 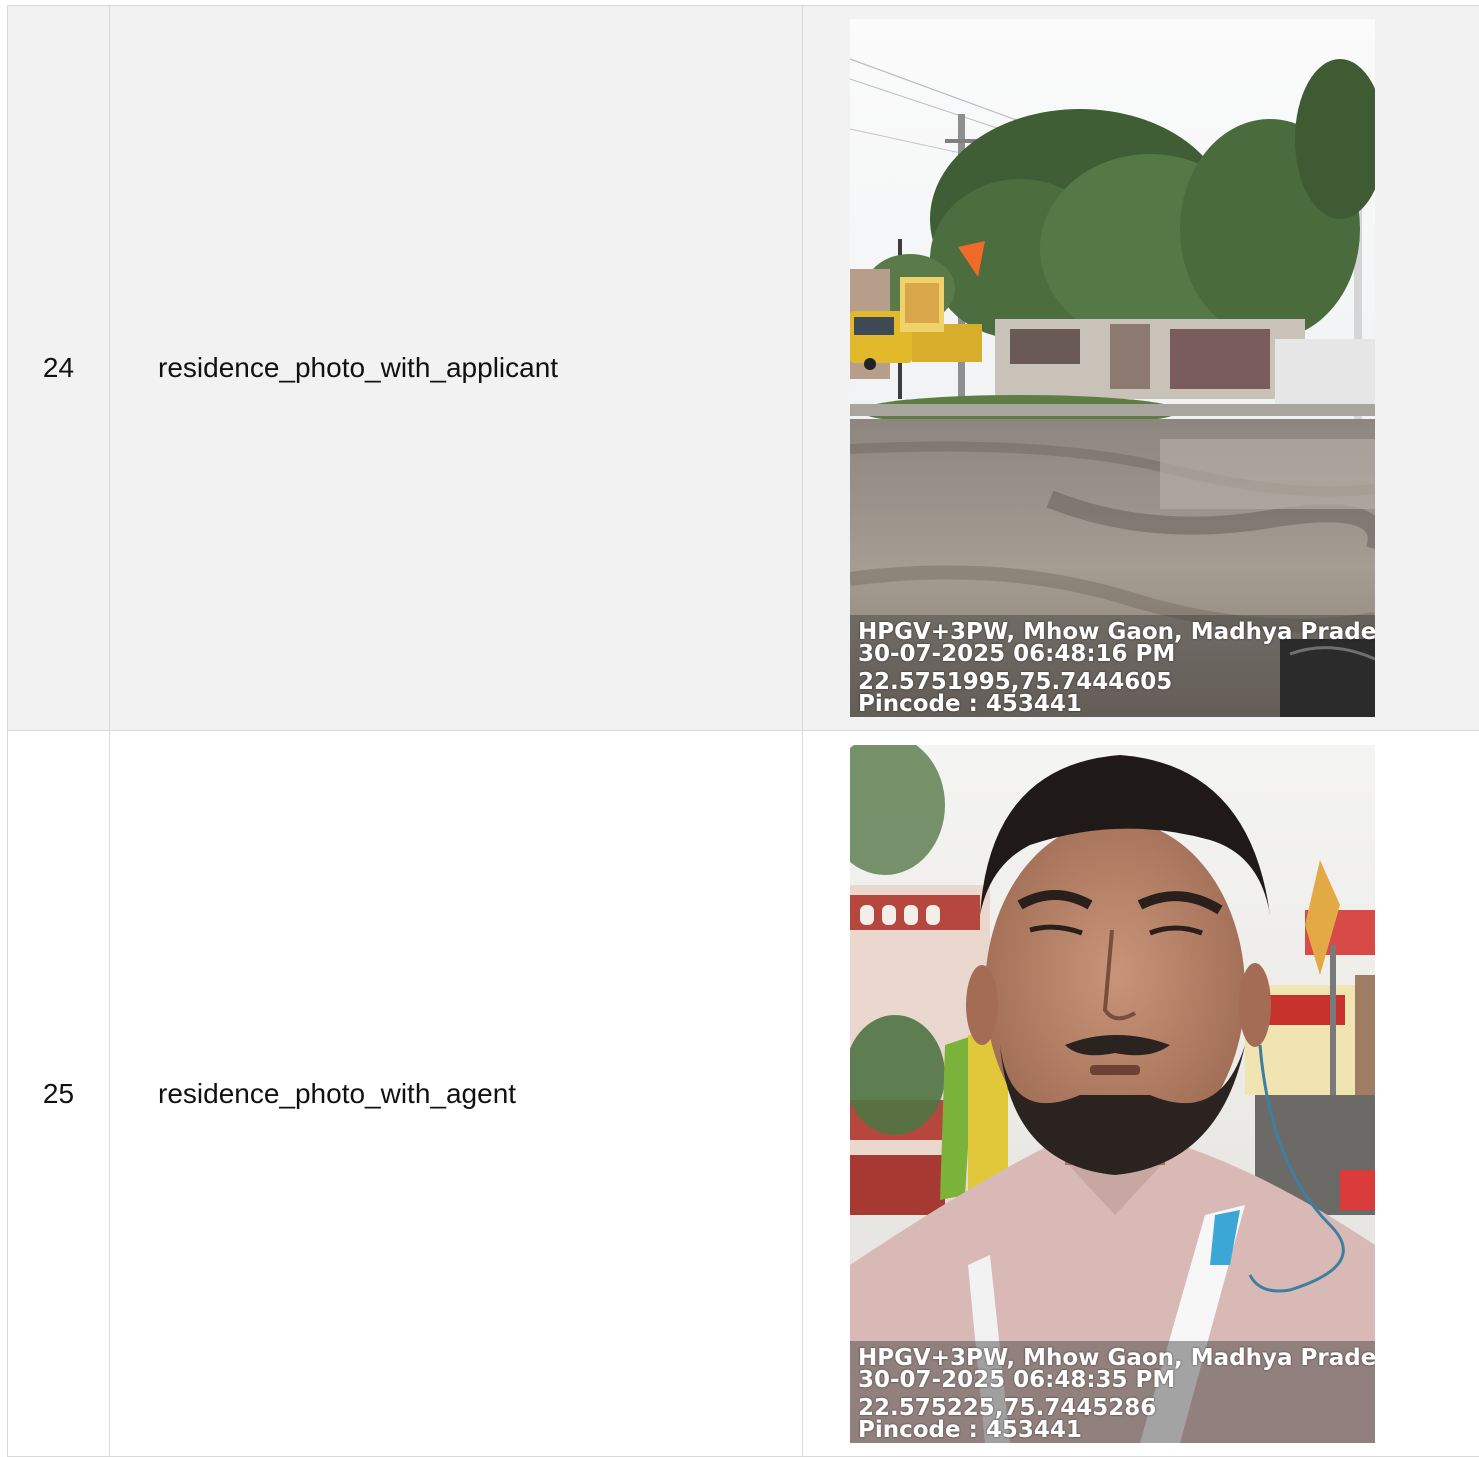 What do you see at coordinates (1116, 682) in the screenshot?
I see `stamp-coordinates: 22.5751995,75.7444605` at bounding box center [1116, 682].